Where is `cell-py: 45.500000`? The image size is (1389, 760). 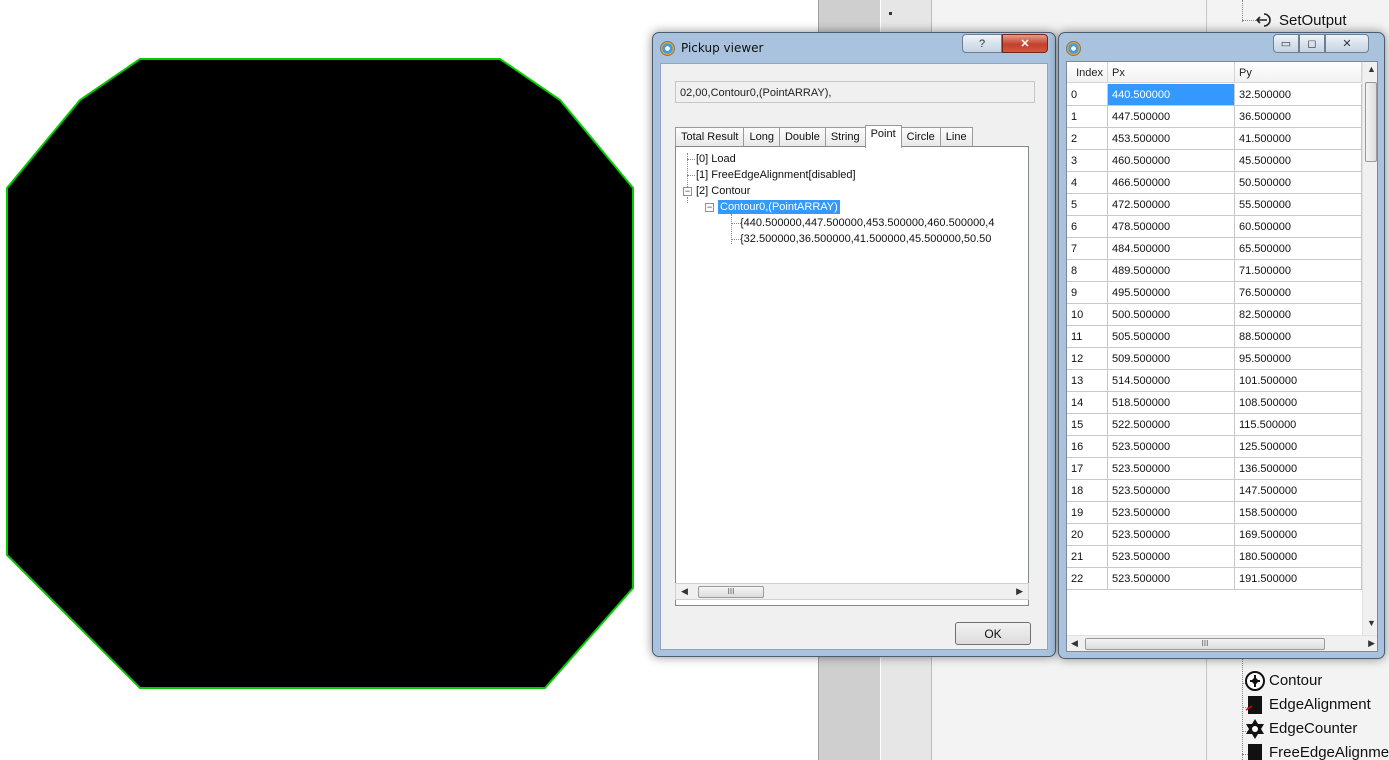
cell-py: 45.500000 is located at coordinates (1298, 161).